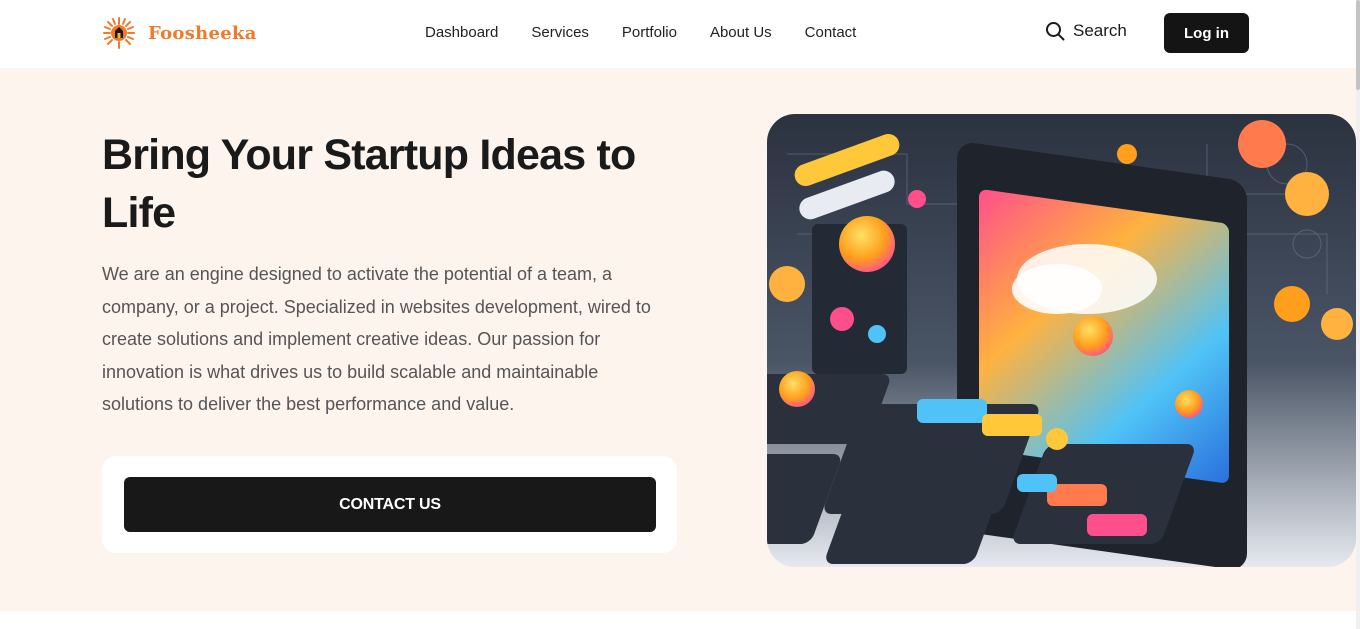 Image resolution: width=1360 pixels, height=629 pixels. I want to click on login-button: Log in, so click(1206, 33).